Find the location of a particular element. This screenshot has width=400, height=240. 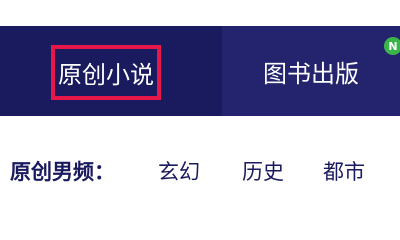

category-link-history: 历史 is located at coordinates (263, 171).